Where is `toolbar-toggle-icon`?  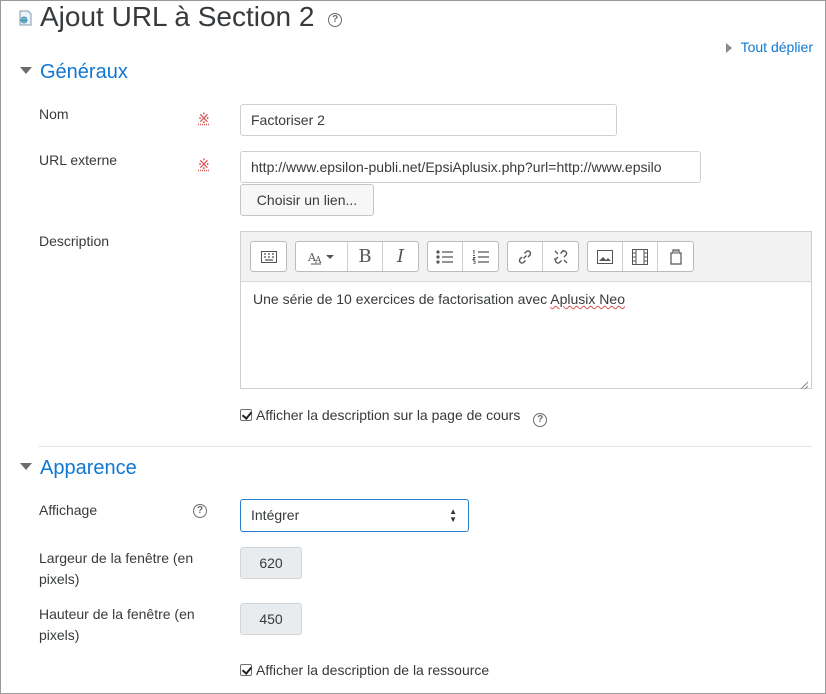
toolbar-toggle-icon is located at coordinates (268, 256).